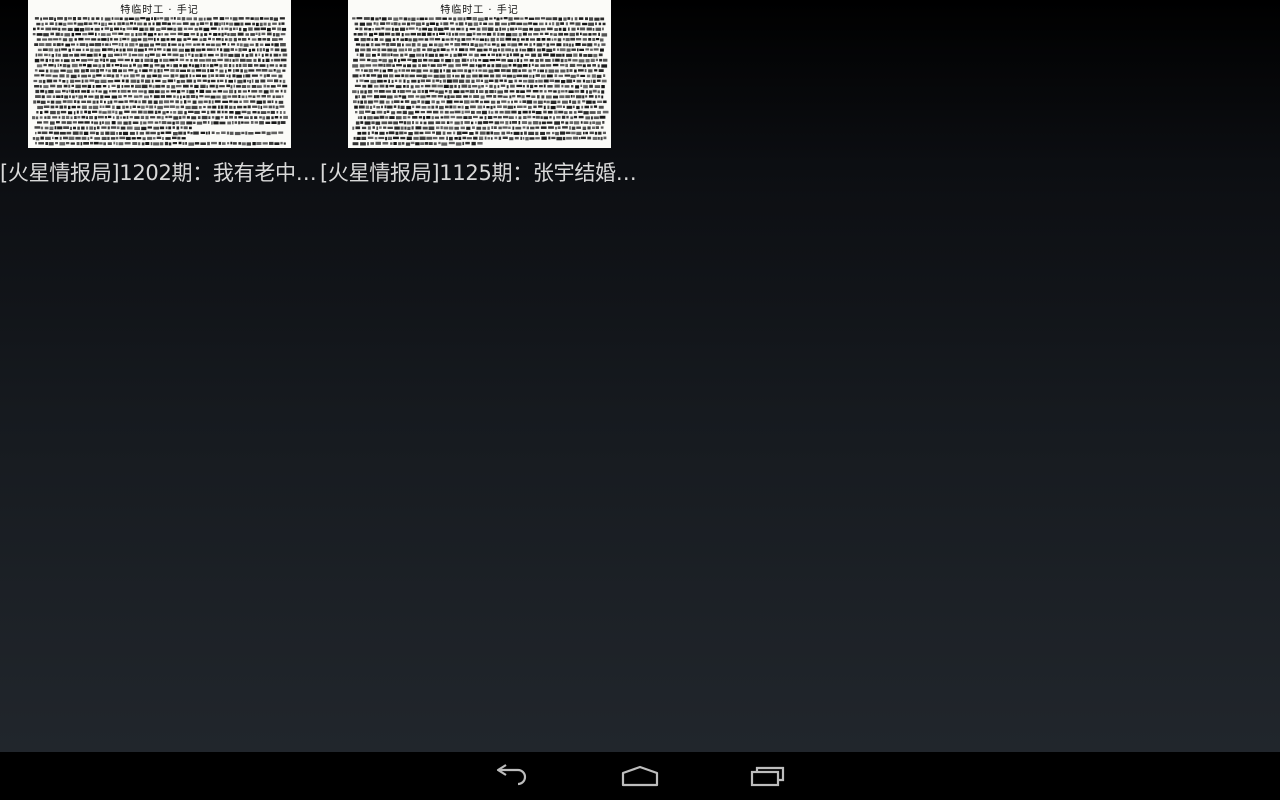 This screenshot has height=800, width=1280. I want to click on recent-apps-button, so click(768, 776).